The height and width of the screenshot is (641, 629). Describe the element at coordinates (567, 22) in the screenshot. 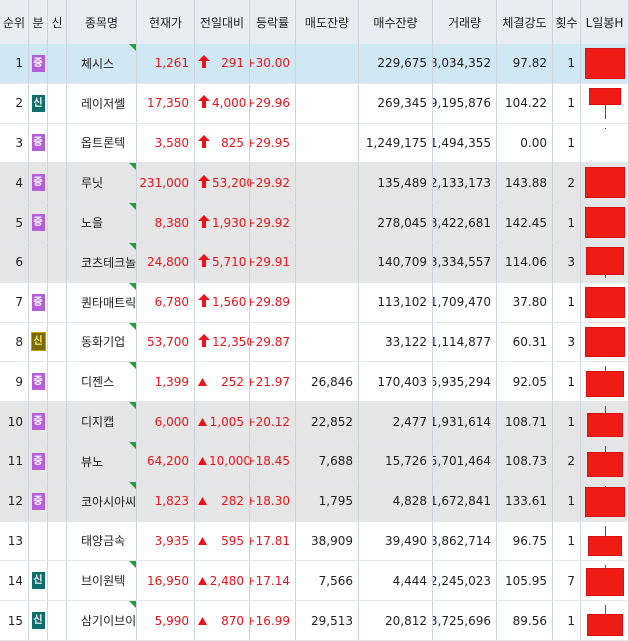

I see `header-count: 횟수` at that location.